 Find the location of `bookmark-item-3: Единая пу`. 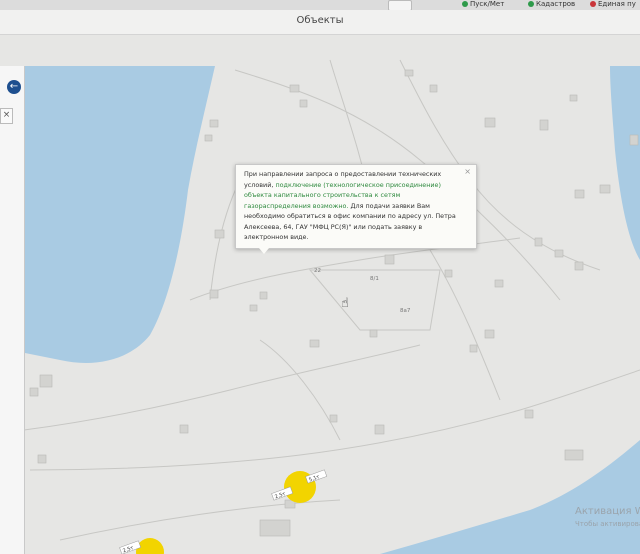

bookmark-item-3: Единая пу is located at coordinates (613, 4).